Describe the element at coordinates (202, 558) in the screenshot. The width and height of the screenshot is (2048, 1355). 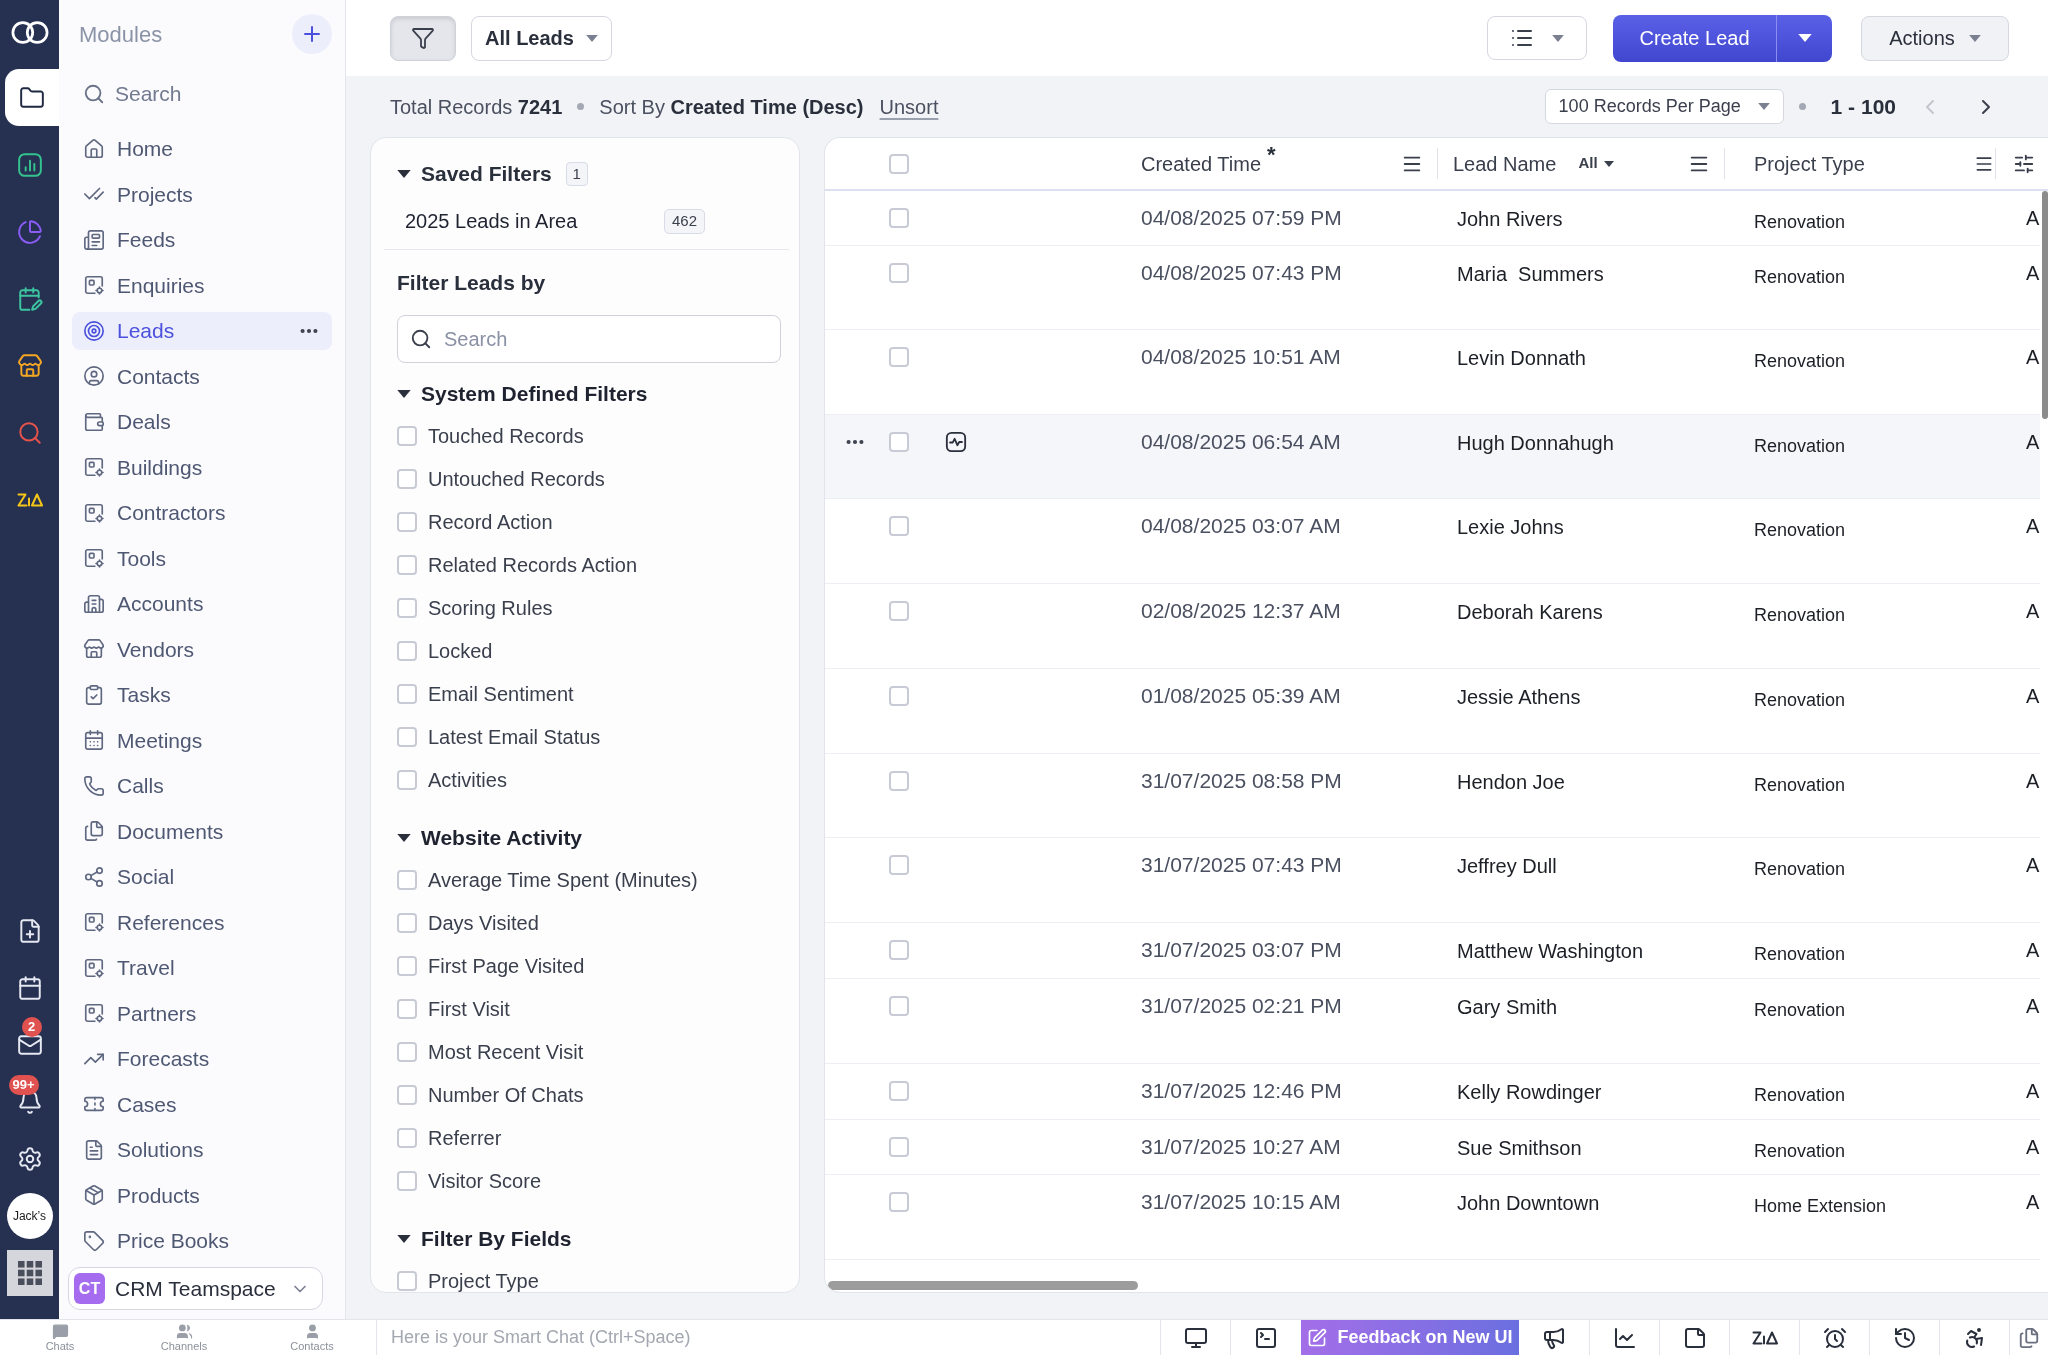
I see `sidebar-item: Tools` at that location.